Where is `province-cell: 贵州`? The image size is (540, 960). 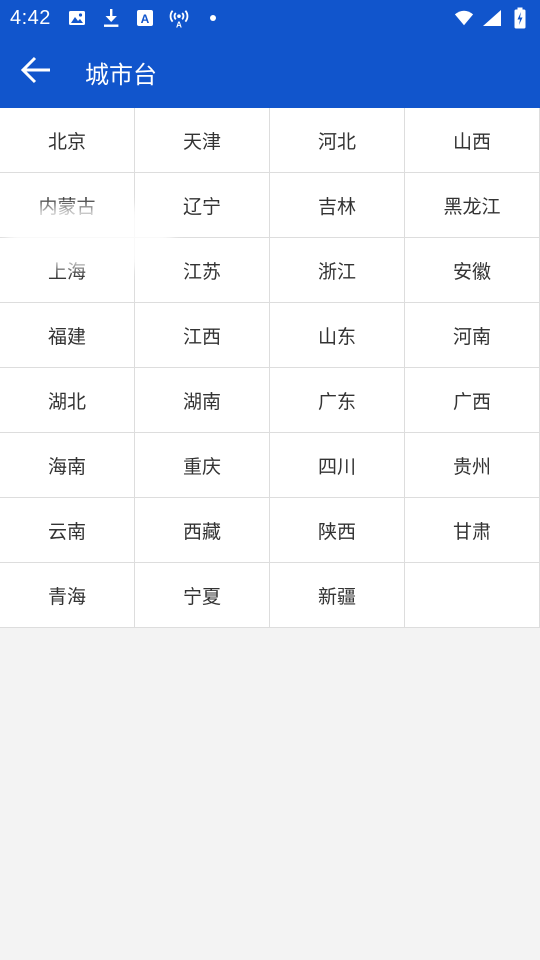 province-cell: 贵州 is located at coordinates (472, 465).